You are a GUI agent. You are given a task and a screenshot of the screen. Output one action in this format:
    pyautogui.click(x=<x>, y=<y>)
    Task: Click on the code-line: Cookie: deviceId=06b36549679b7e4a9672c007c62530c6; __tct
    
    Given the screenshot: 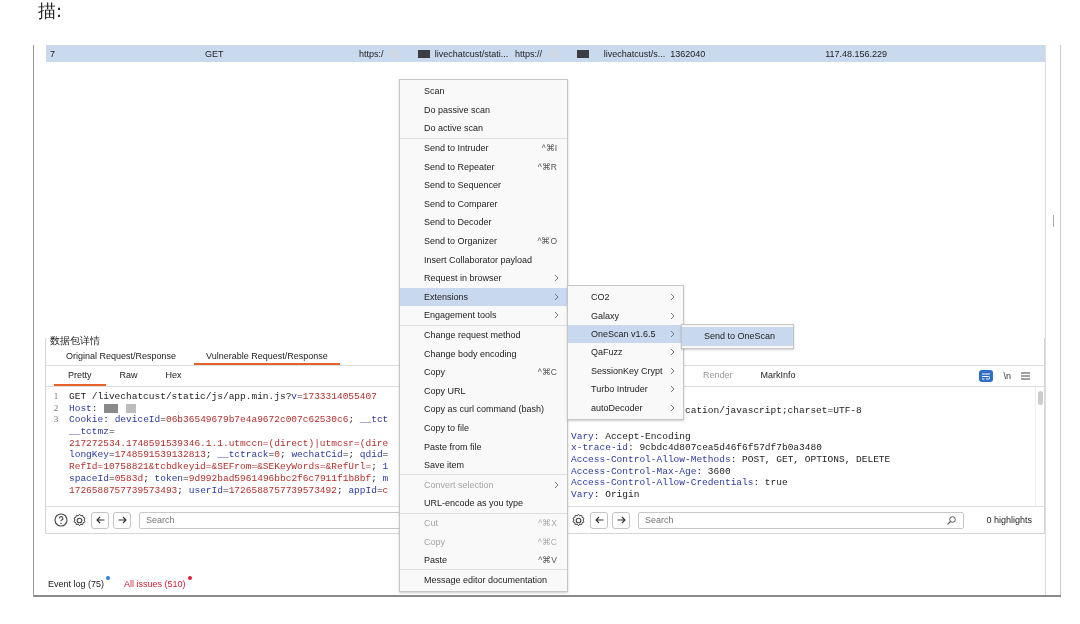 What is the action you would take?
    pyautogui.click(x=229, y=420)
    